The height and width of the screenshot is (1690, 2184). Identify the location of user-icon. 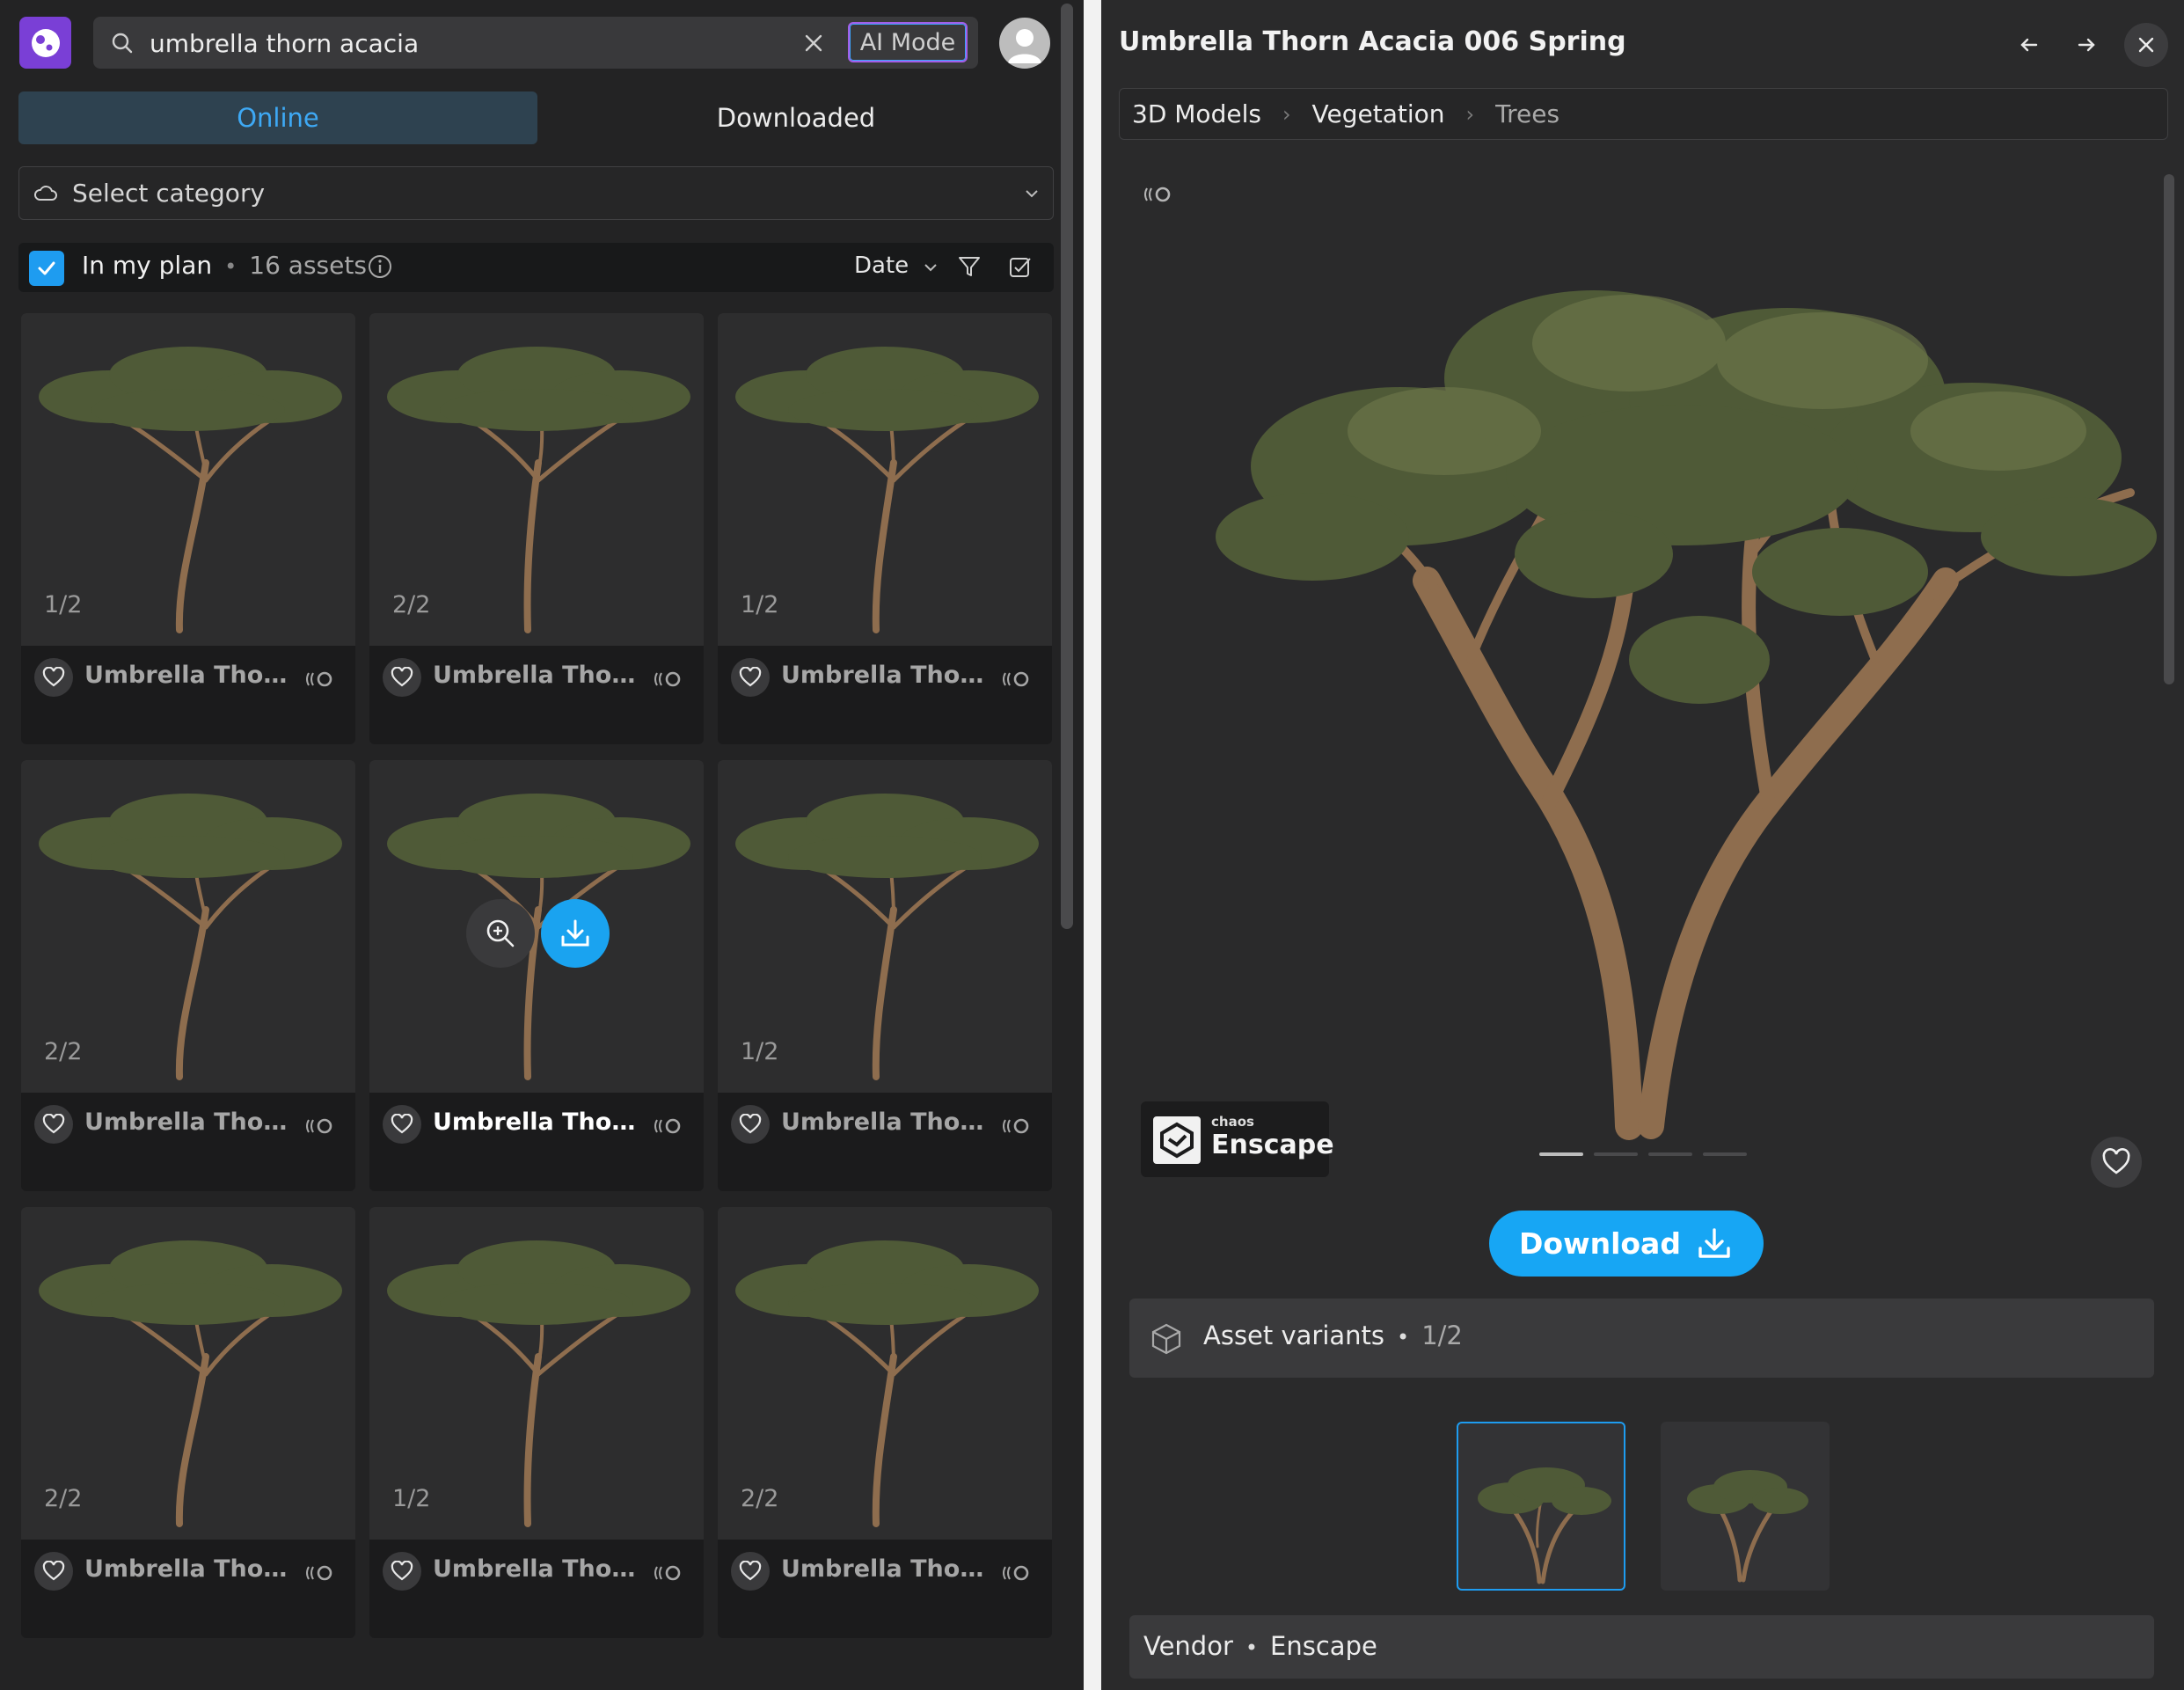
(1024, 46).